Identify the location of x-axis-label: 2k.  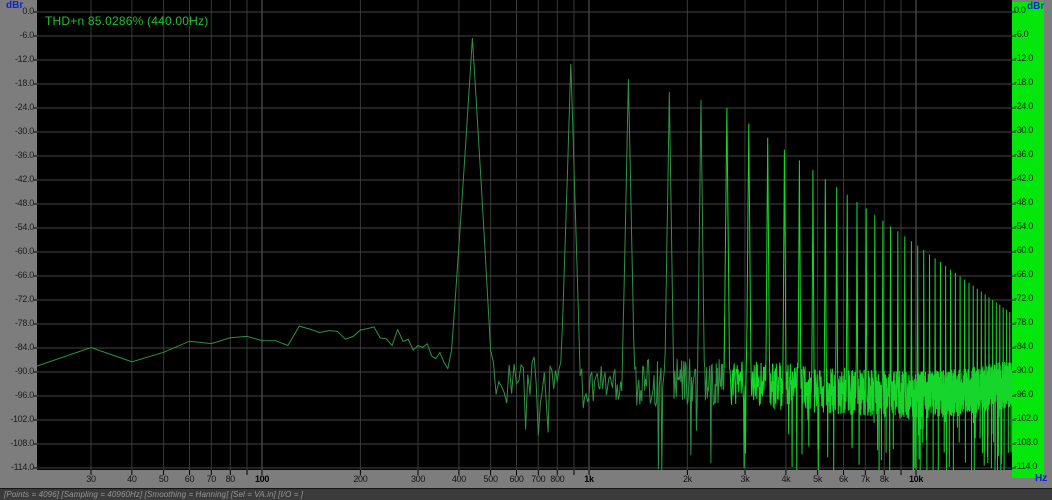
(687, 479).